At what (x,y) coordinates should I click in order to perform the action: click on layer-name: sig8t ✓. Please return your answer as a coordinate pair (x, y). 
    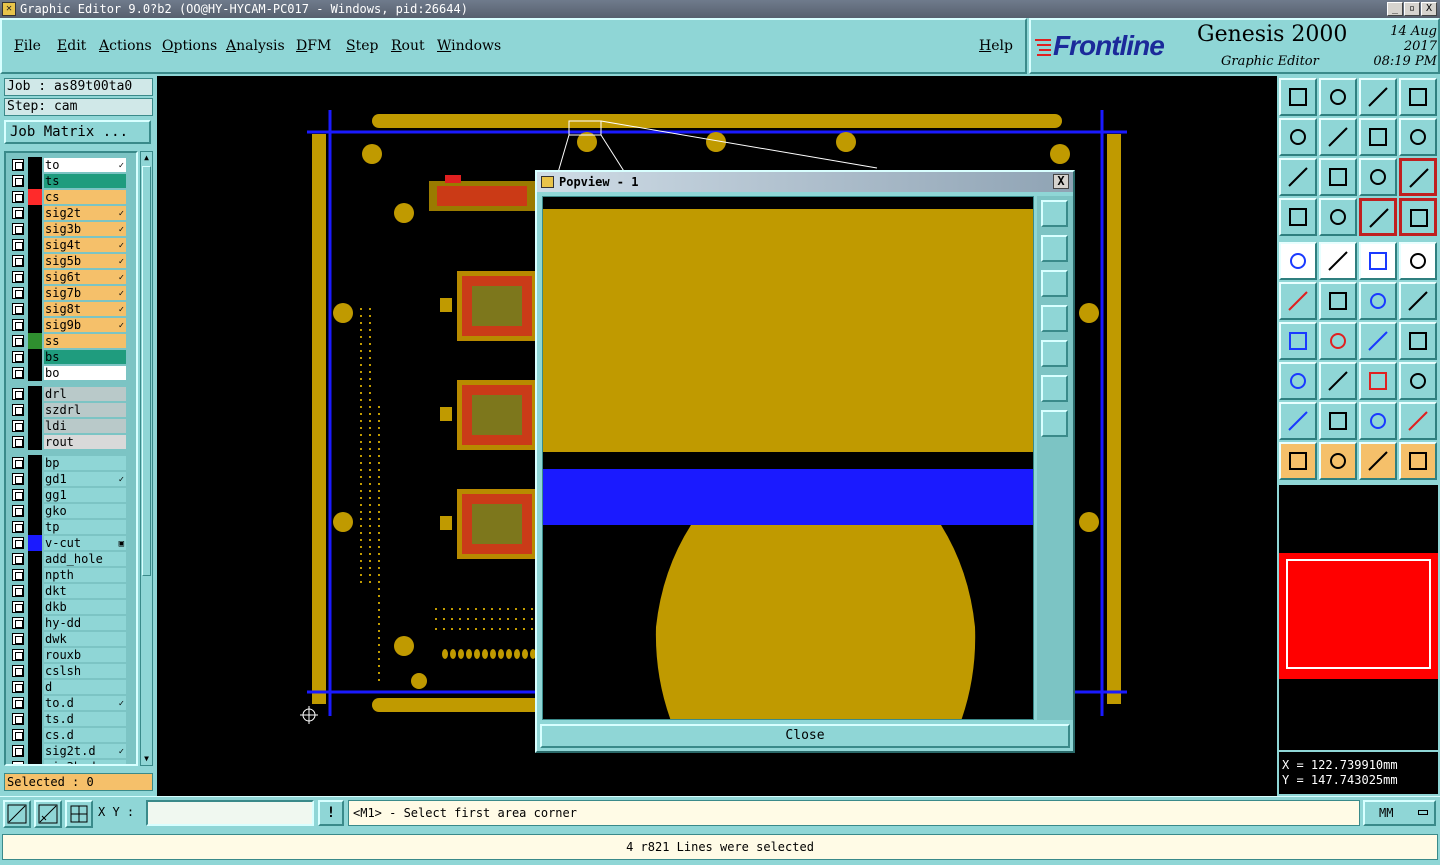
    Looking at the image, I should click on (85, 309).